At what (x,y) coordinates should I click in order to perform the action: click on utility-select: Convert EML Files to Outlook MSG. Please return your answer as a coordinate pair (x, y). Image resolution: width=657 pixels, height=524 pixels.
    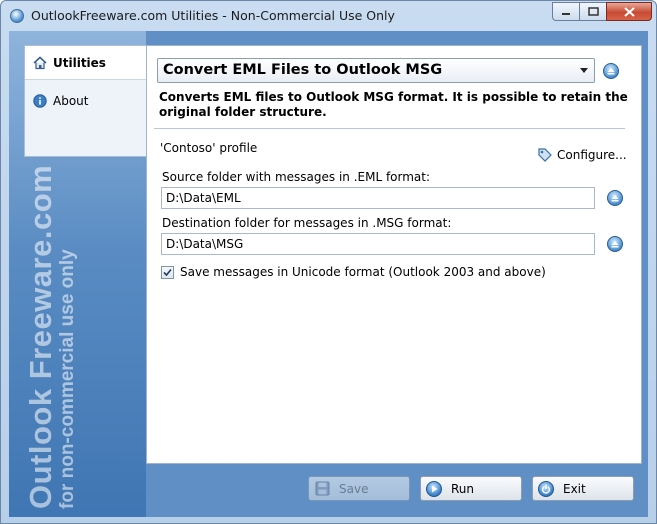
    Looking at the image, I should click on (376, 70).